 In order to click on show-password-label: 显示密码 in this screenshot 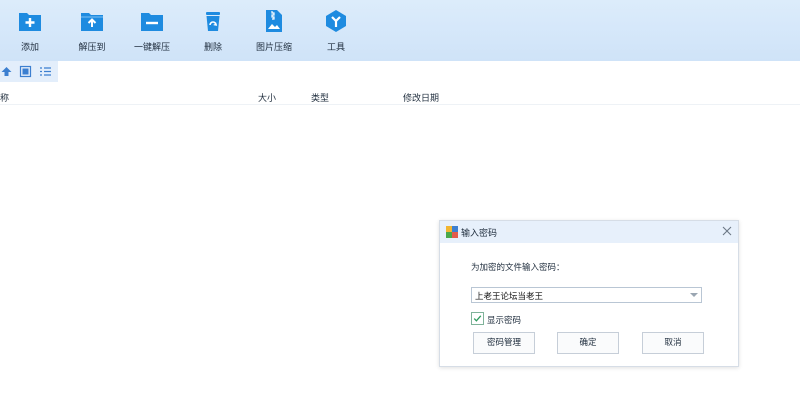, I will do `click(504, 321)`.